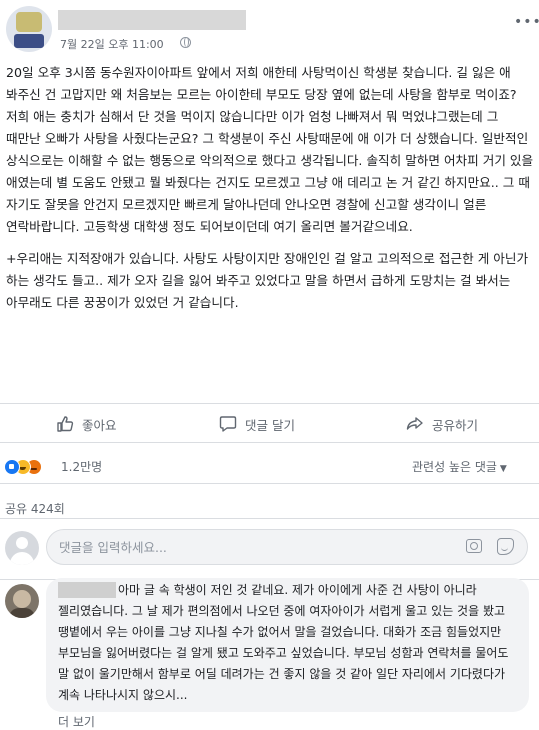 Image resolution: width=539 pixels, height=730 pixels. Describe the element at coordinates (35, 508) in the screenshot. I see `share-count: 공유 424회` at that location.